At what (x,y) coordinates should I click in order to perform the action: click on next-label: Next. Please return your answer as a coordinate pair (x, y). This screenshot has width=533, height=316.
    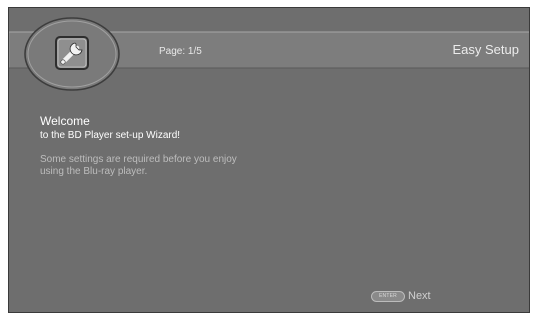
    Looking at the image, I should click on (419, 296).